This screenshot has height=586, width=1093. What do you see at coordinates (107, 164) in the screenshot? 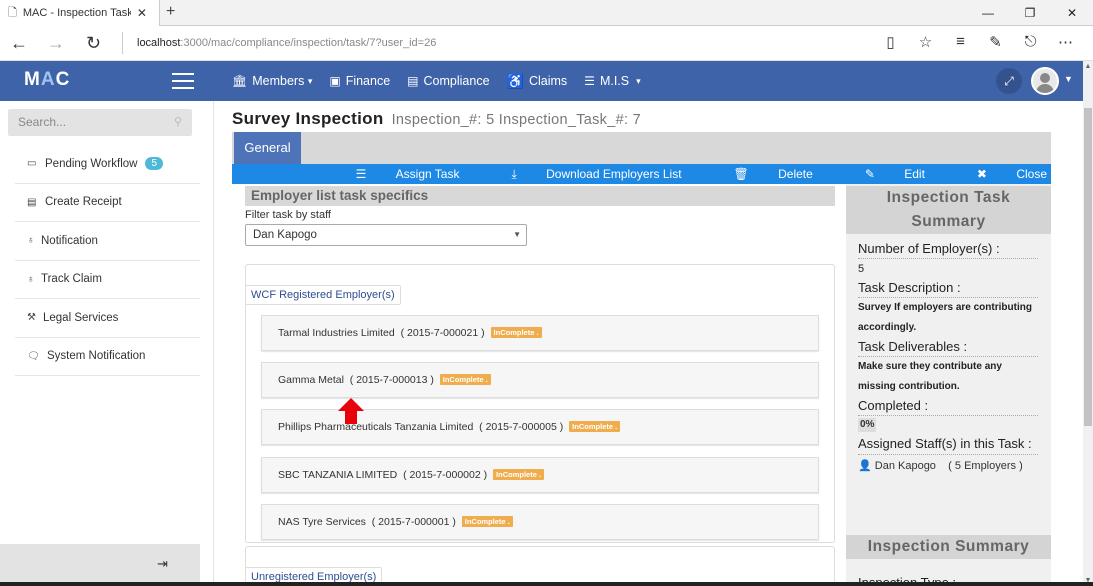
I see `sidebar-item-pending-workflow: ▭ Pending Workflow 5` at bounding box center [107, 164].